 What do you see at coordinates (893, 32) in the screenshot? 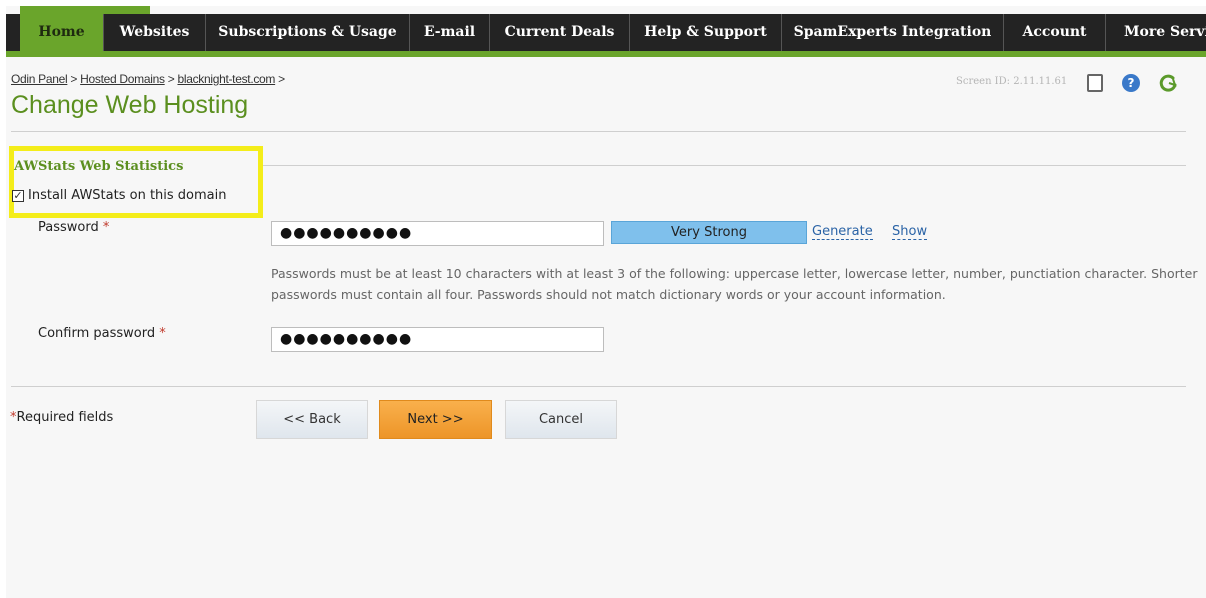
I see `nav-tab-spamexperts: SpamExperts Integration` at bounding box center [893, 32].